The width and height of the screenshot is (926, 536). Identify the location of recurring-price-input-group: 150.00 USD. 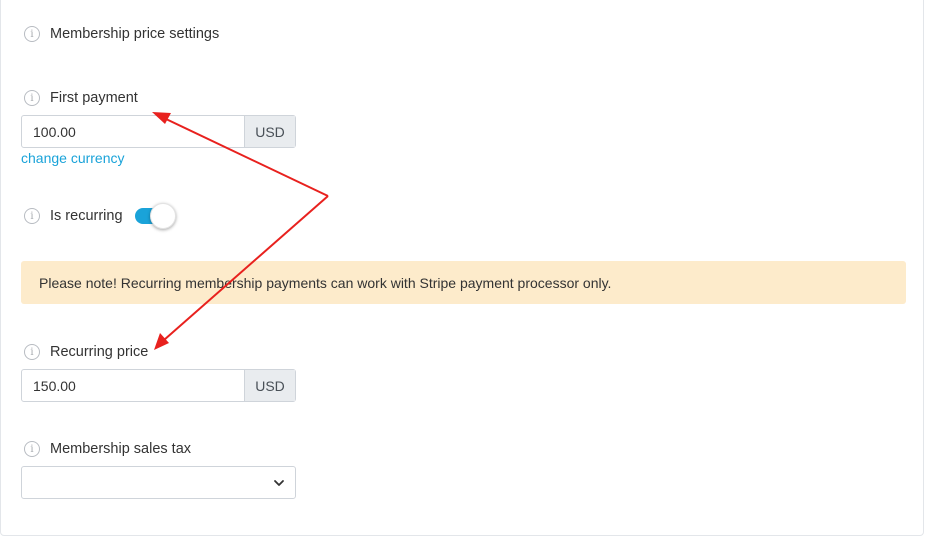
(158, 385).